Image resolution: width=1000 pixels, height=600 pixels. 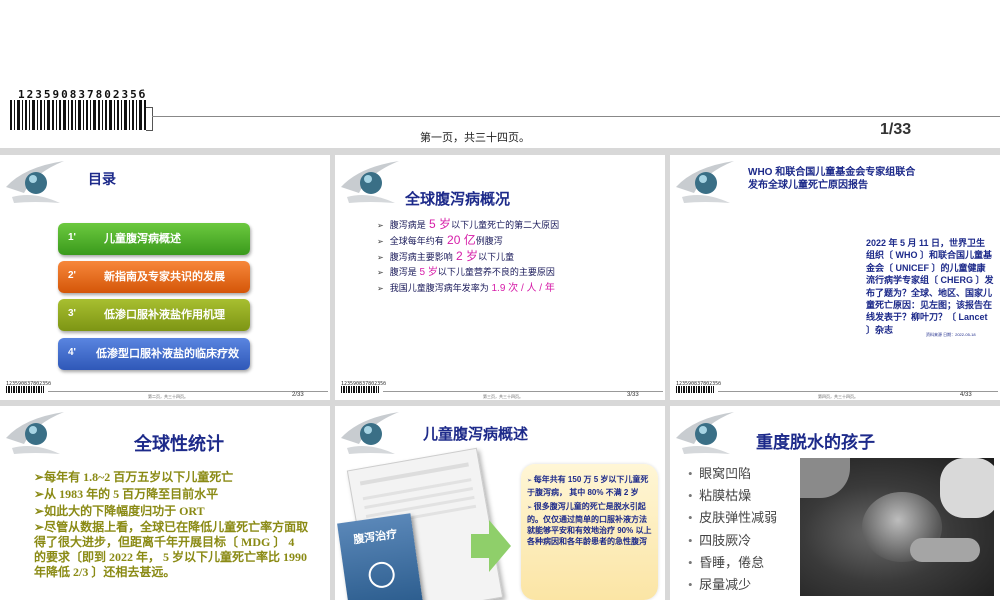 I want to click on toc-item-3: 3' 低渗口服补液盐作用机理, so click(x=154, y=315).